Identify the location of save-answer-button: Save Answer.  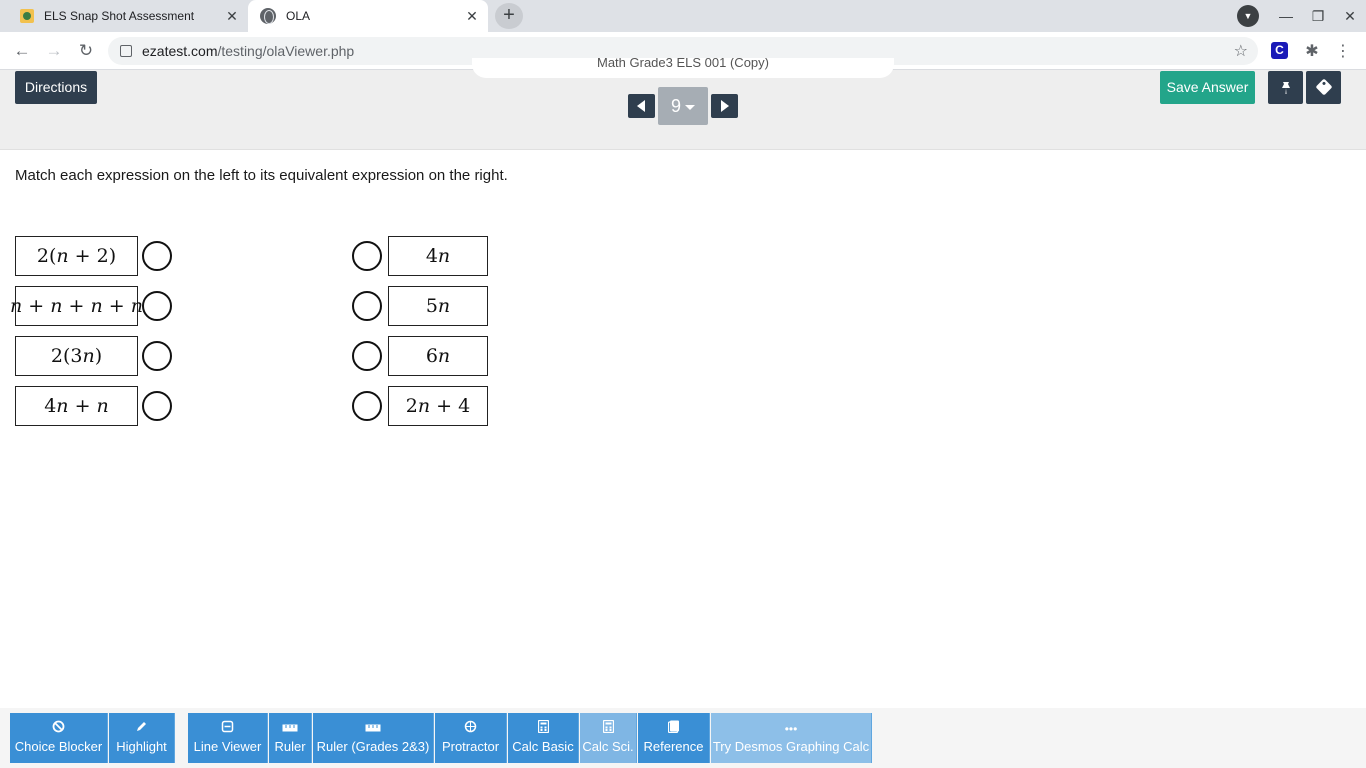
(1207, 87).